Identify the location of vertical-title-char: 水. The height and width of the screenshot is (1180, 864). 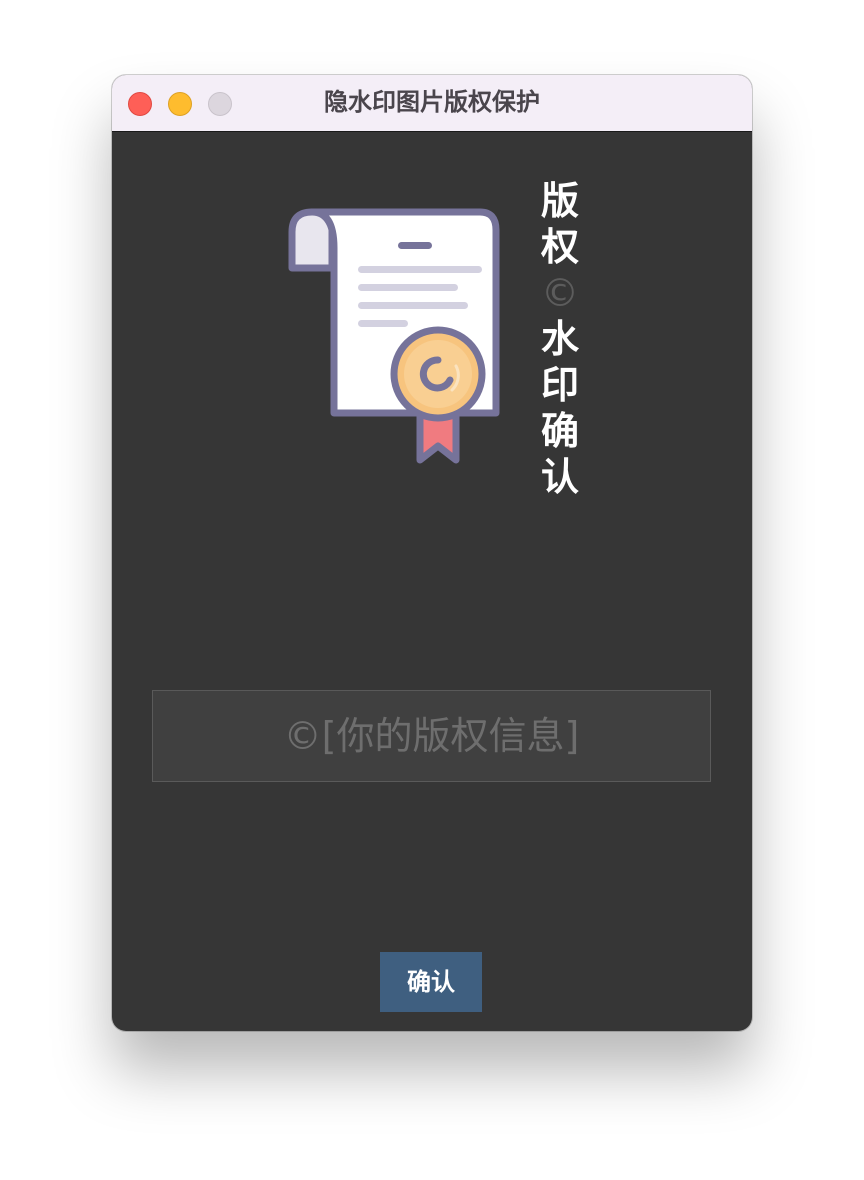
(559, 339).